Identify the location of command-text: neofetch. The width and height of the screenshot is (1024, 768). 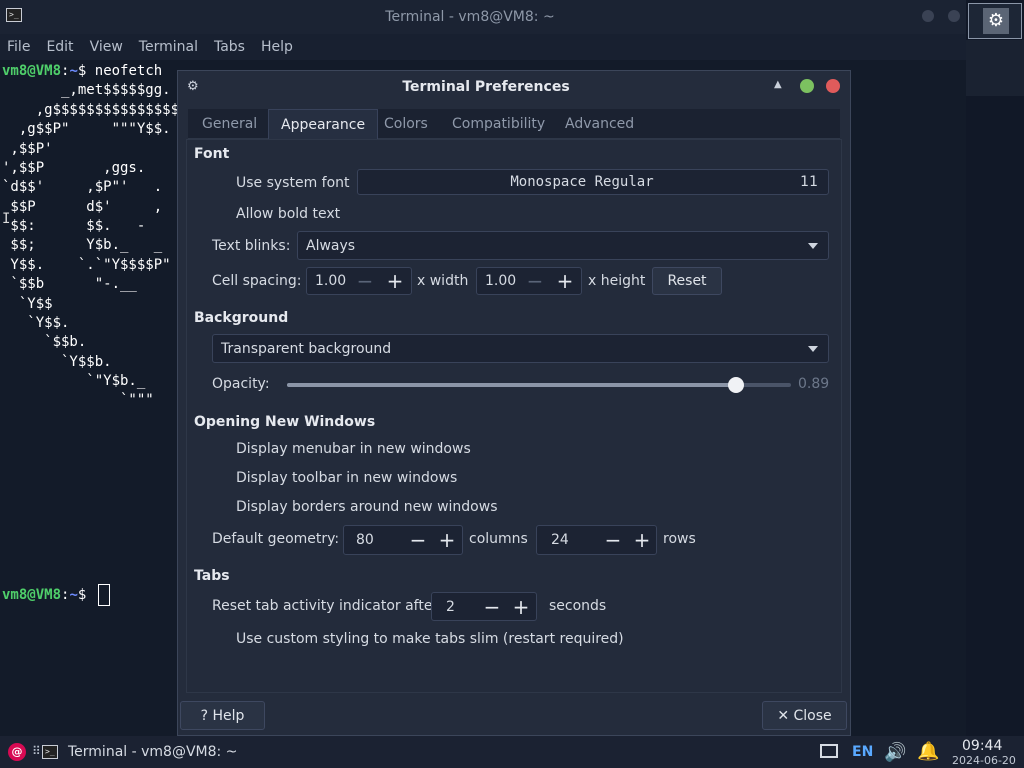
(128, 71).